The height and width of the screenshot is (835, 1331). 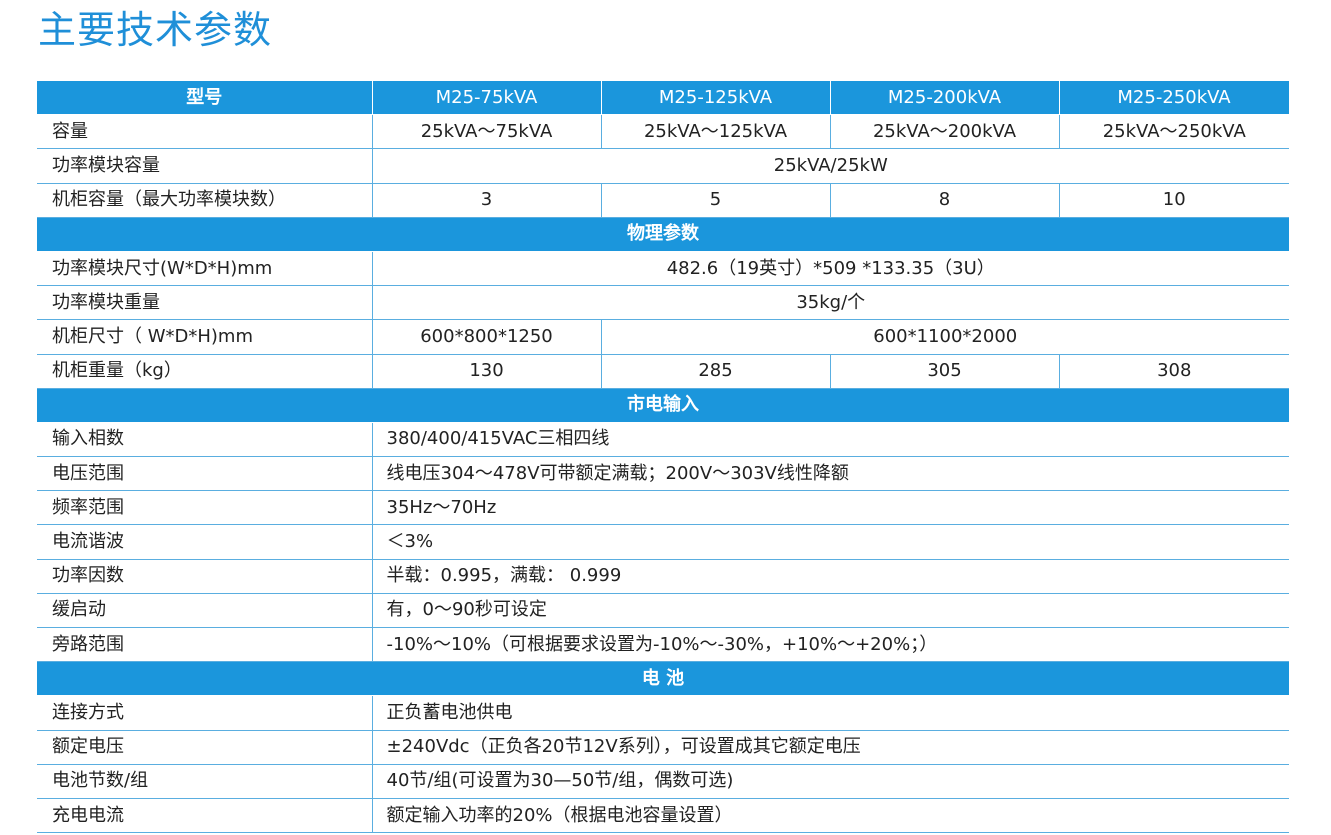 What do you see at coordinates (487, 200) in the screenshot?
I see `cell-value: 3` at bounding box center [487, 200].